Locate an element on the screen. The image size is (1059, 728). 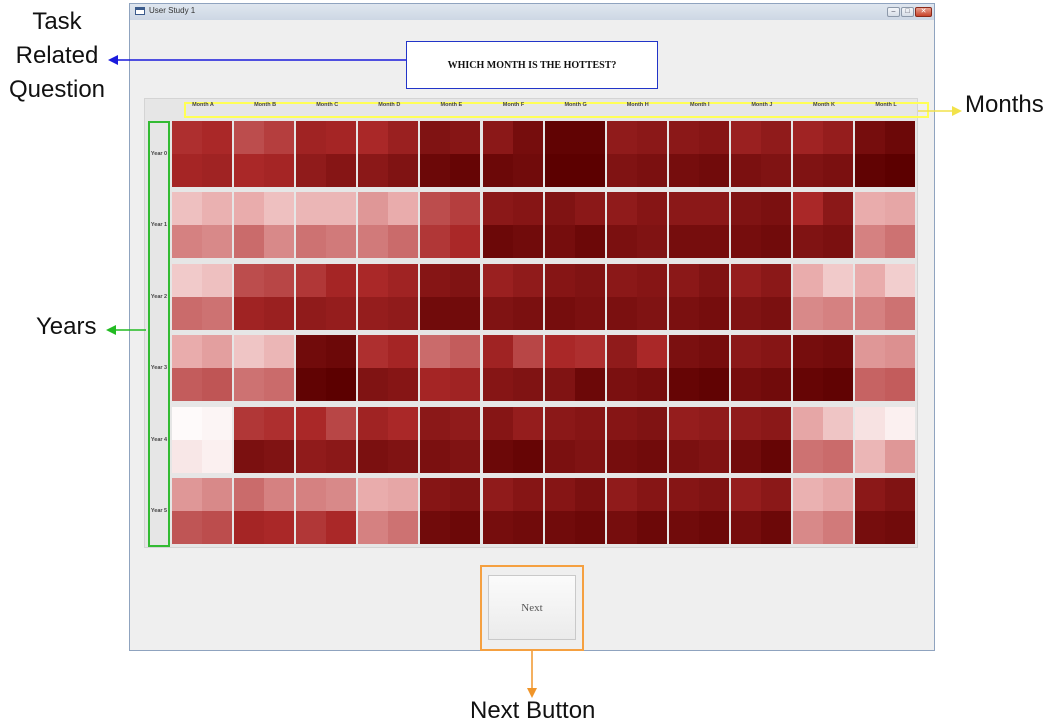
window-titlebar: User Study 1 – □ ✕ is located at coordinates (532, 12).